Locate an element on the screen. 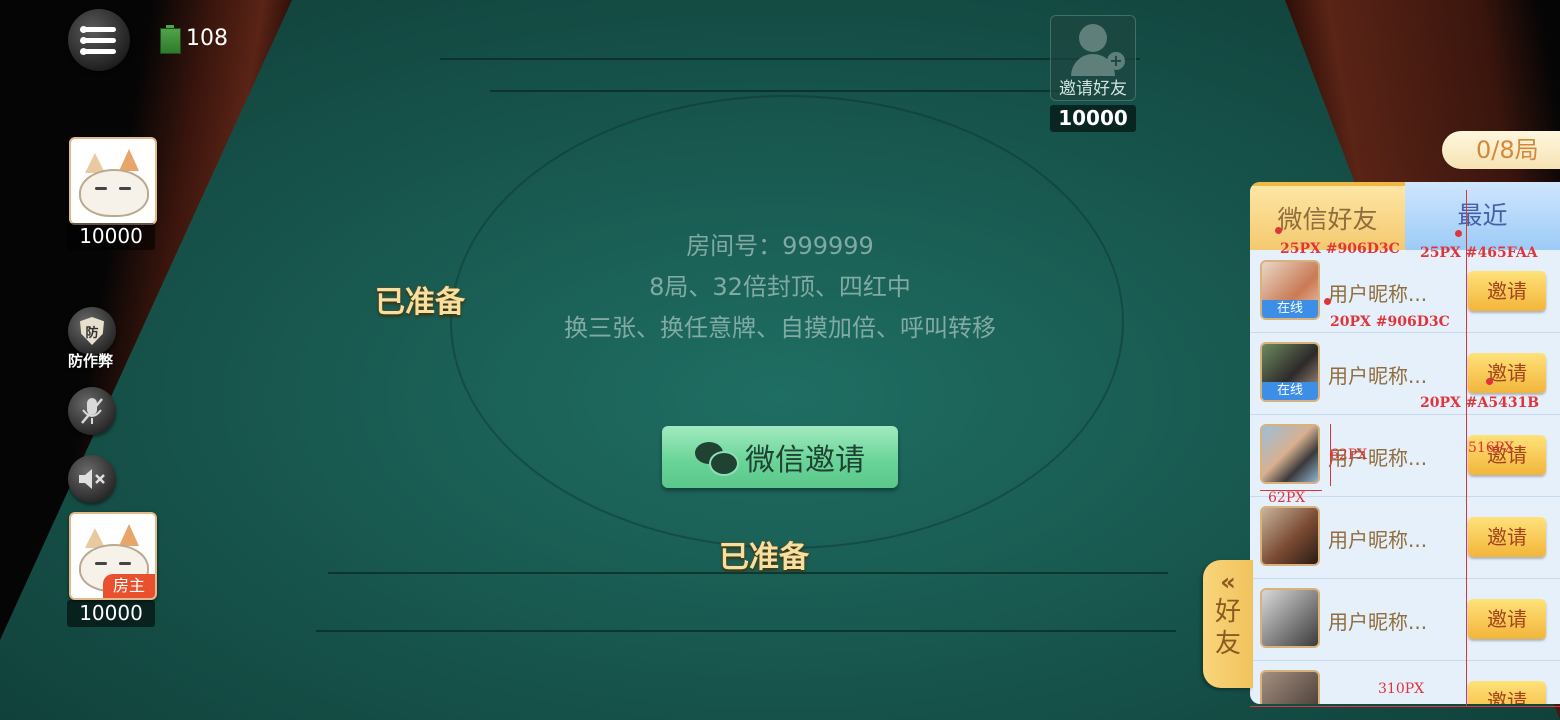 Image resolution: width=1560 pixels, height=720 pixels. room-rules: 8局、32倍封顶、四红中 is located at coordinates (780, 287).